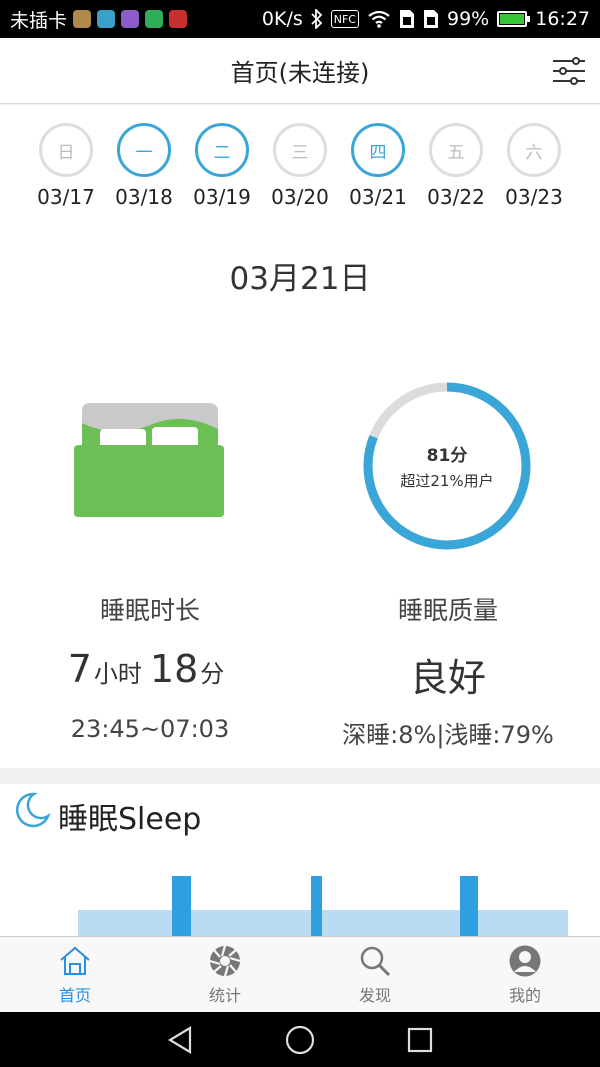 This screenshot has width=600, height=1067. I want to click on day-circle: 一, so click(144, 150).